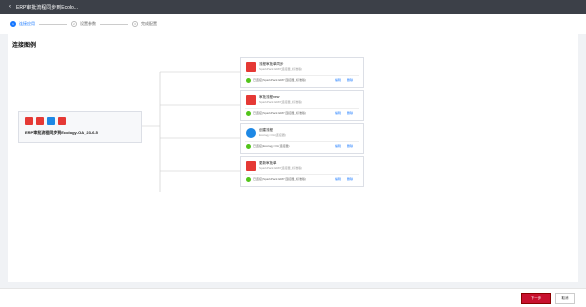 This screenshot has height=307, width=586. I want to click on cancel-button: 取消, so click(565, 298).